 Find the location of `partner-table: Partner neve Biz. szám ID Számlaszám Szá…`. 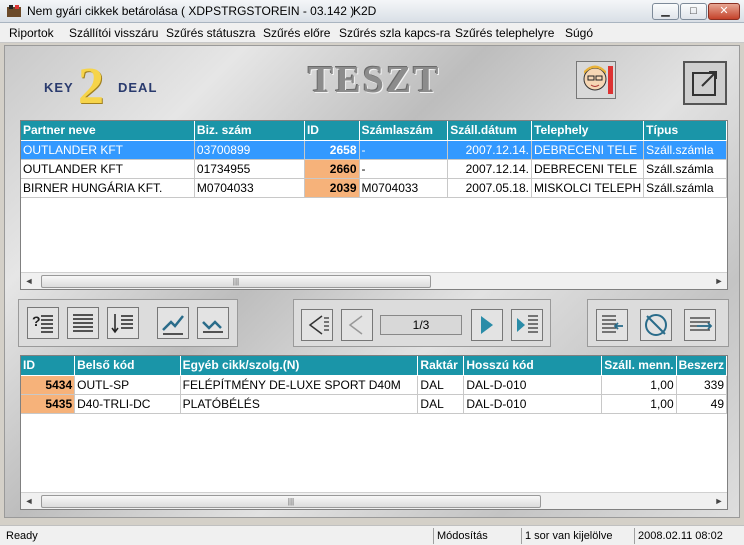

partner-table: Partner neve Biz. szám ID Számlaszám Szá… is located at coordinates (374, 159).